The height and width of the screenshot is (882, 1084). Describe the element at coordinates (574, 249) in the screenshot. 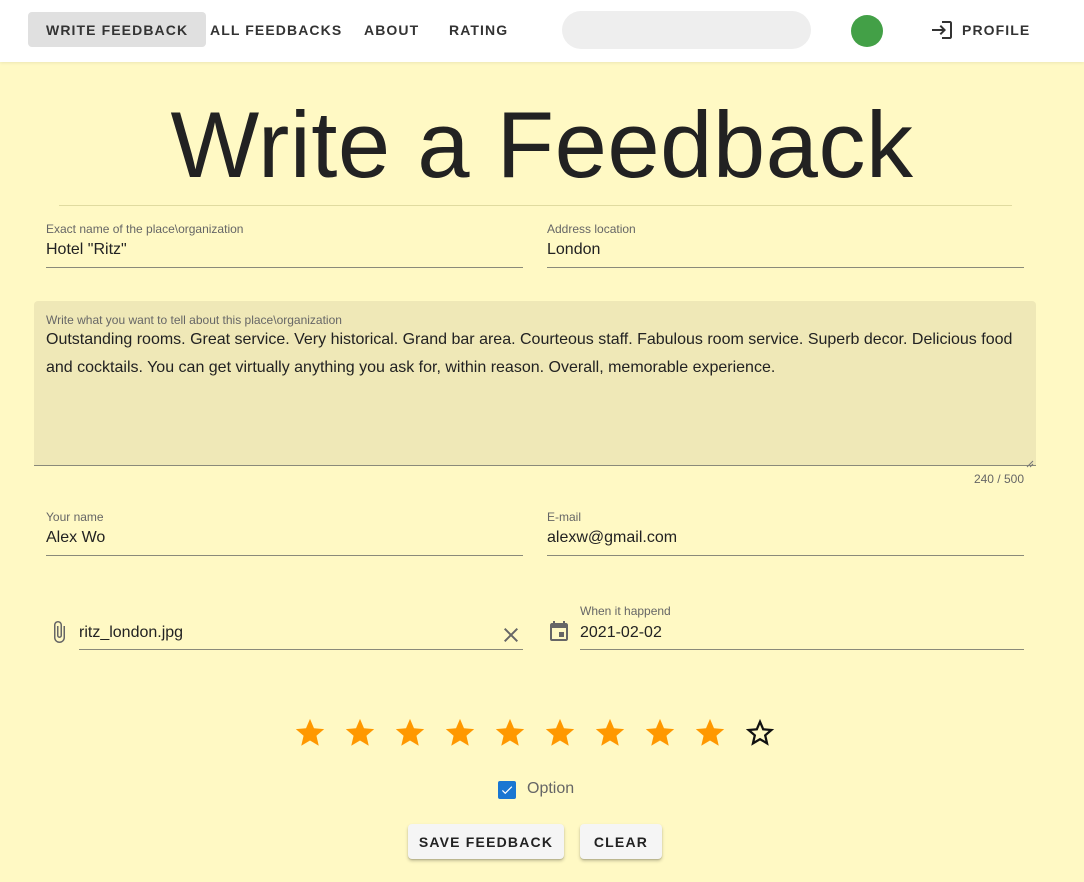

I see `address-value: London` at that location.